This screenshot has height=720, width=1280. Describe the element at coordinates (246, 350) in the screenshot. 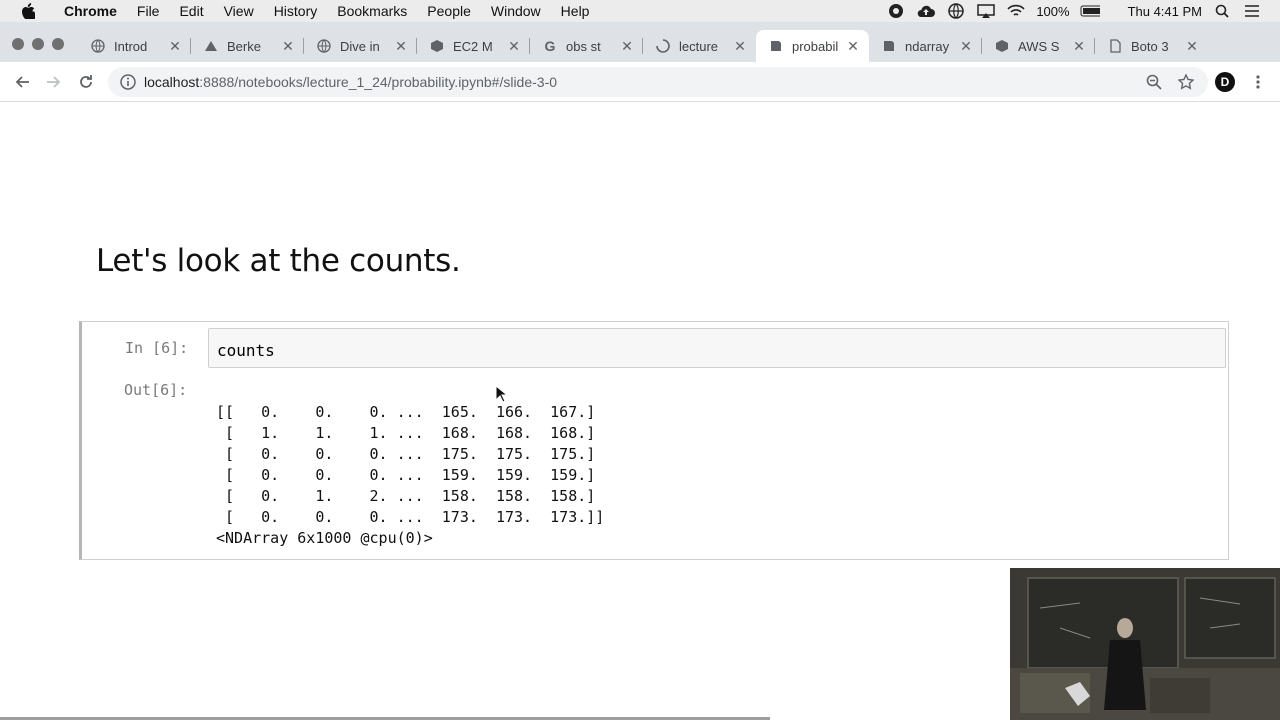

I see `code-text: counts` at that location.